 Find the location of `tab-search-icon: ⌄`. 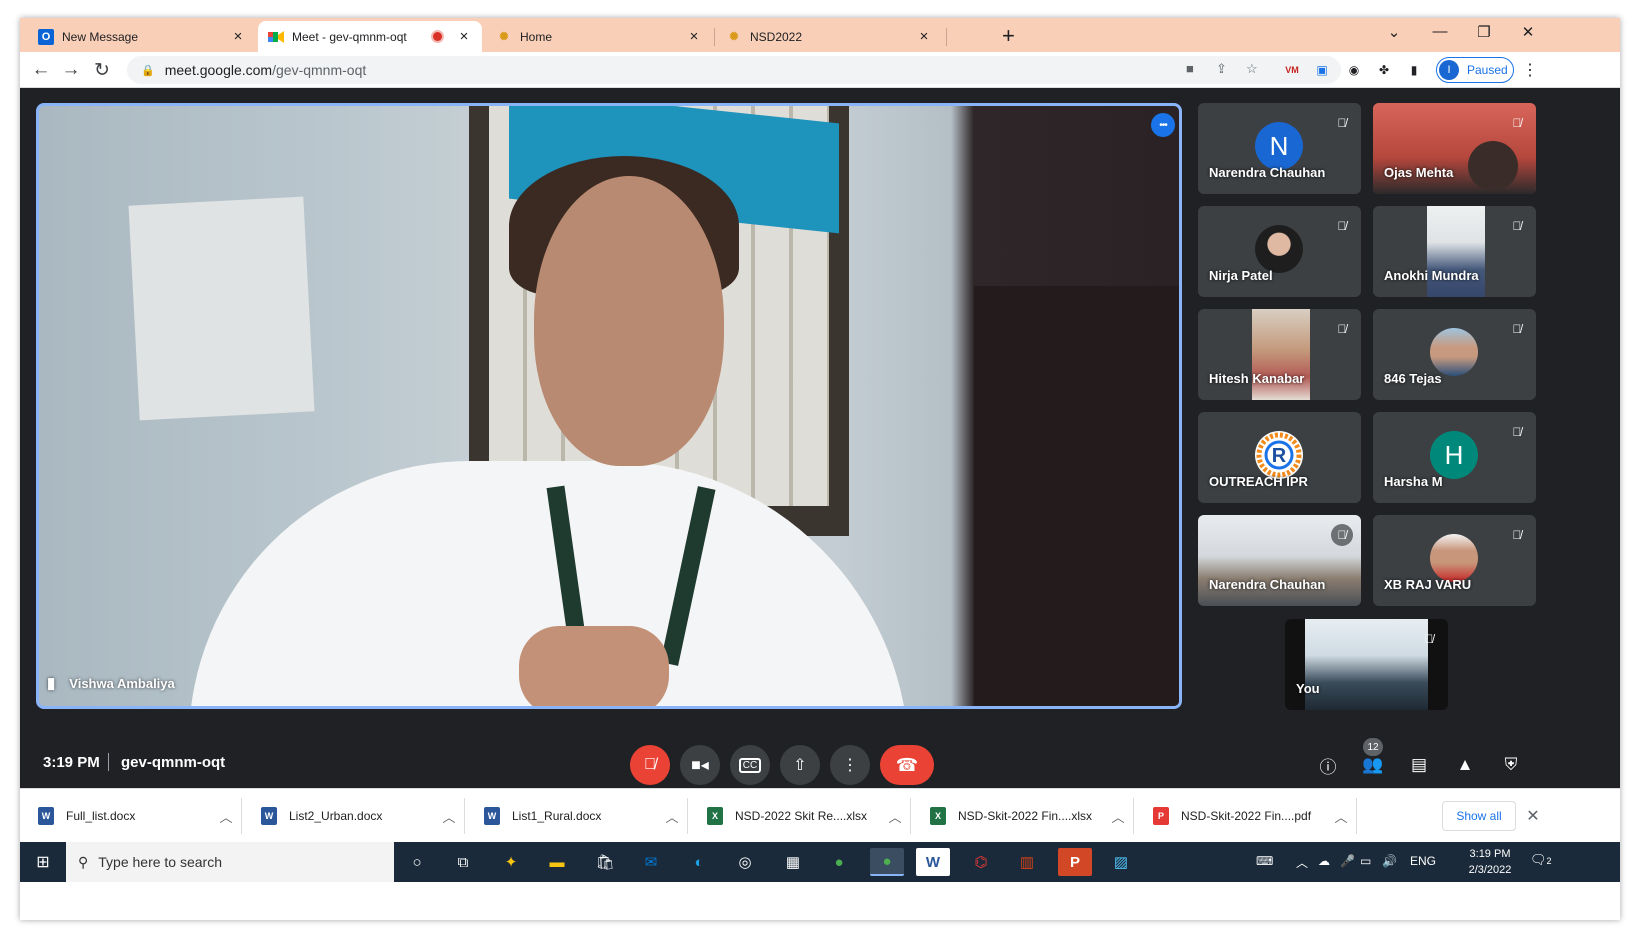

tab-search-icon: ⌄ is located at coordinates (1394, 32).